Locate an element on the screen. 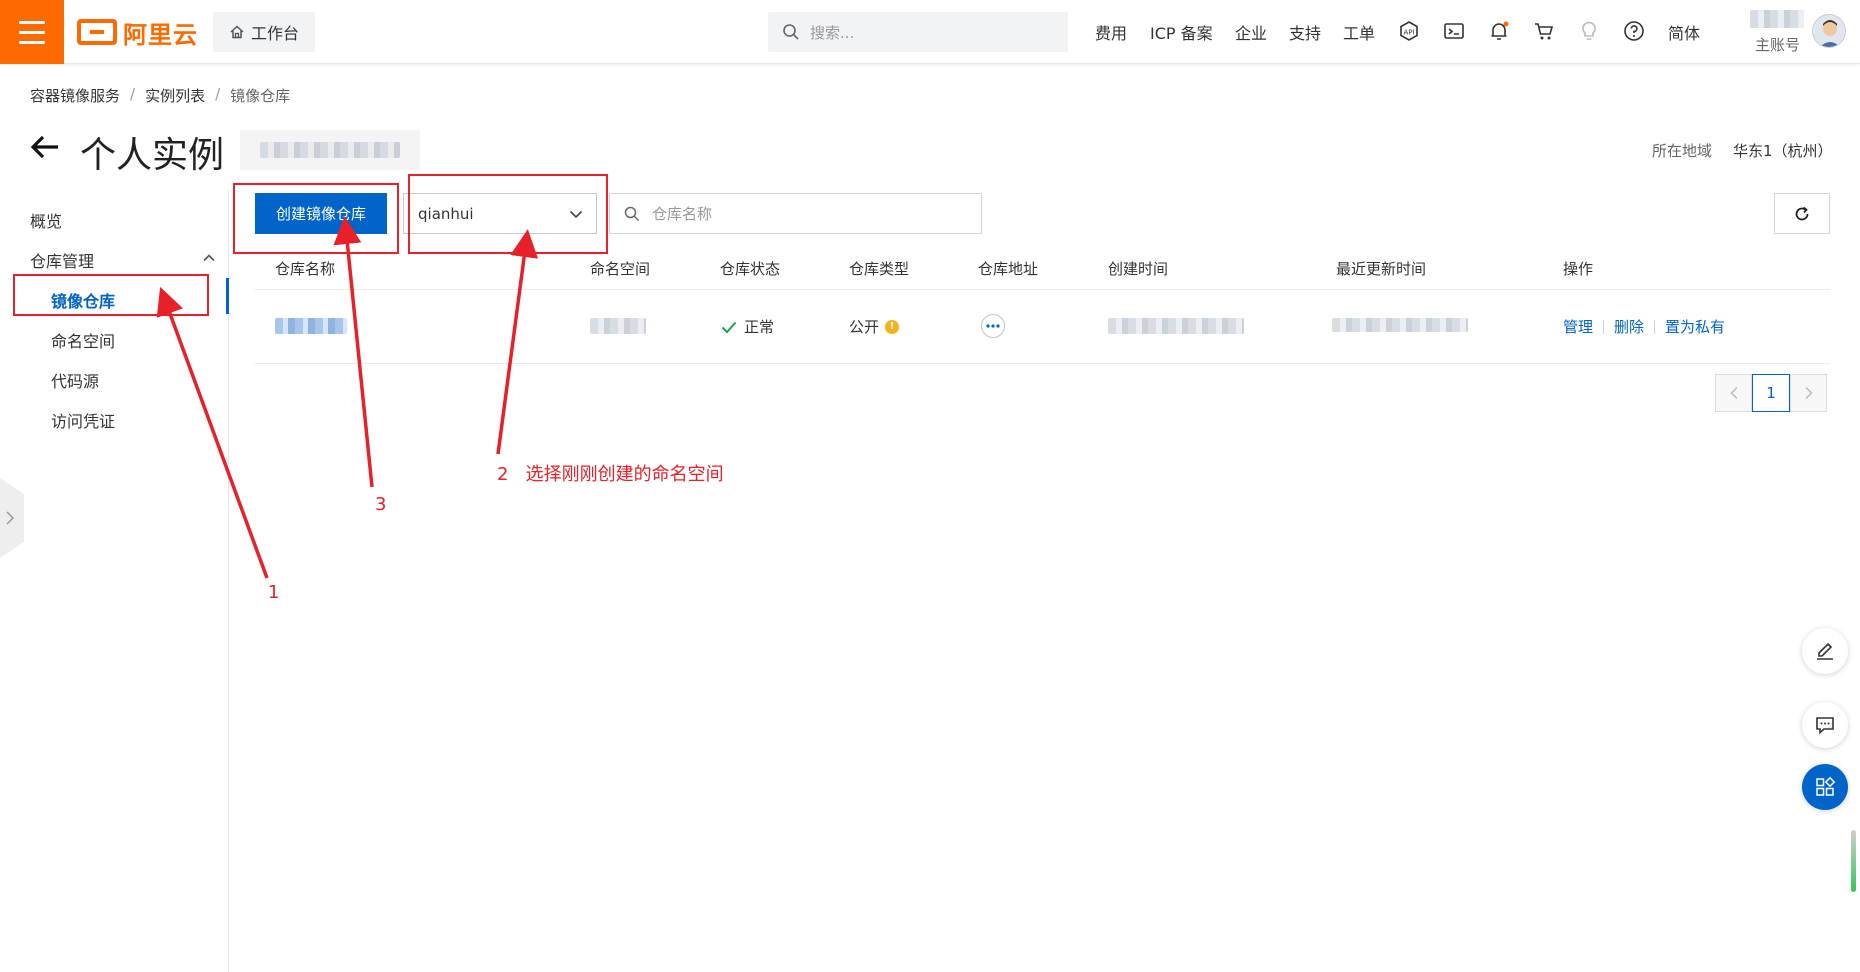 The image size is (1860, 972). nav-fees: 费用 is located at coordinates (1111, 32).